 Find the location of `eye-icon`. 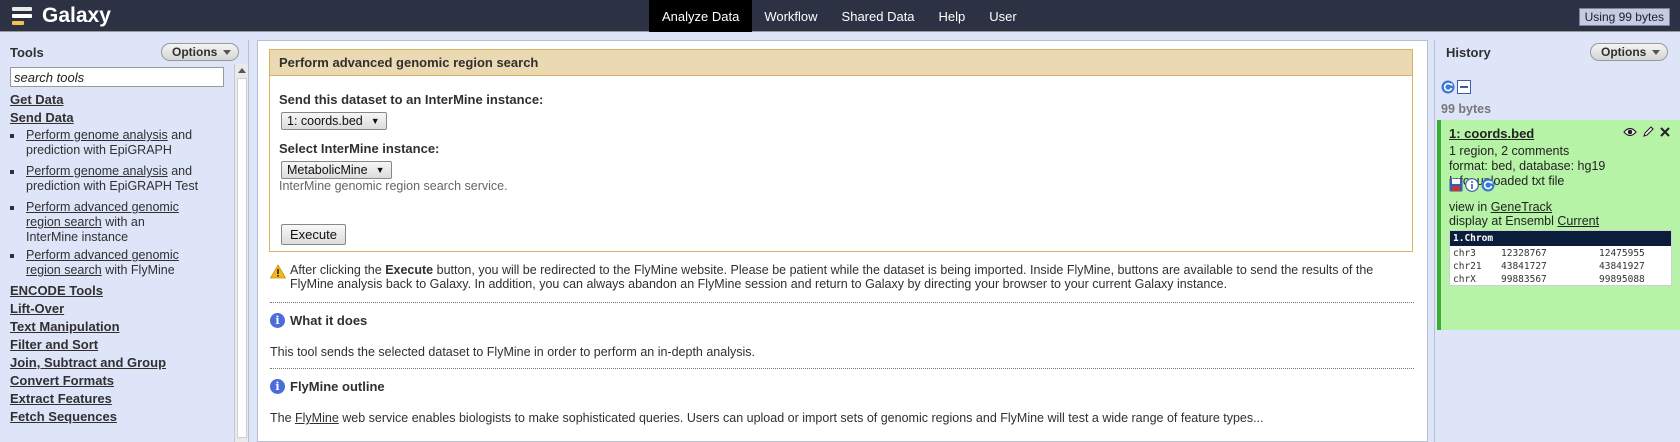

eye-icon is located at coordinates (1630, 132).